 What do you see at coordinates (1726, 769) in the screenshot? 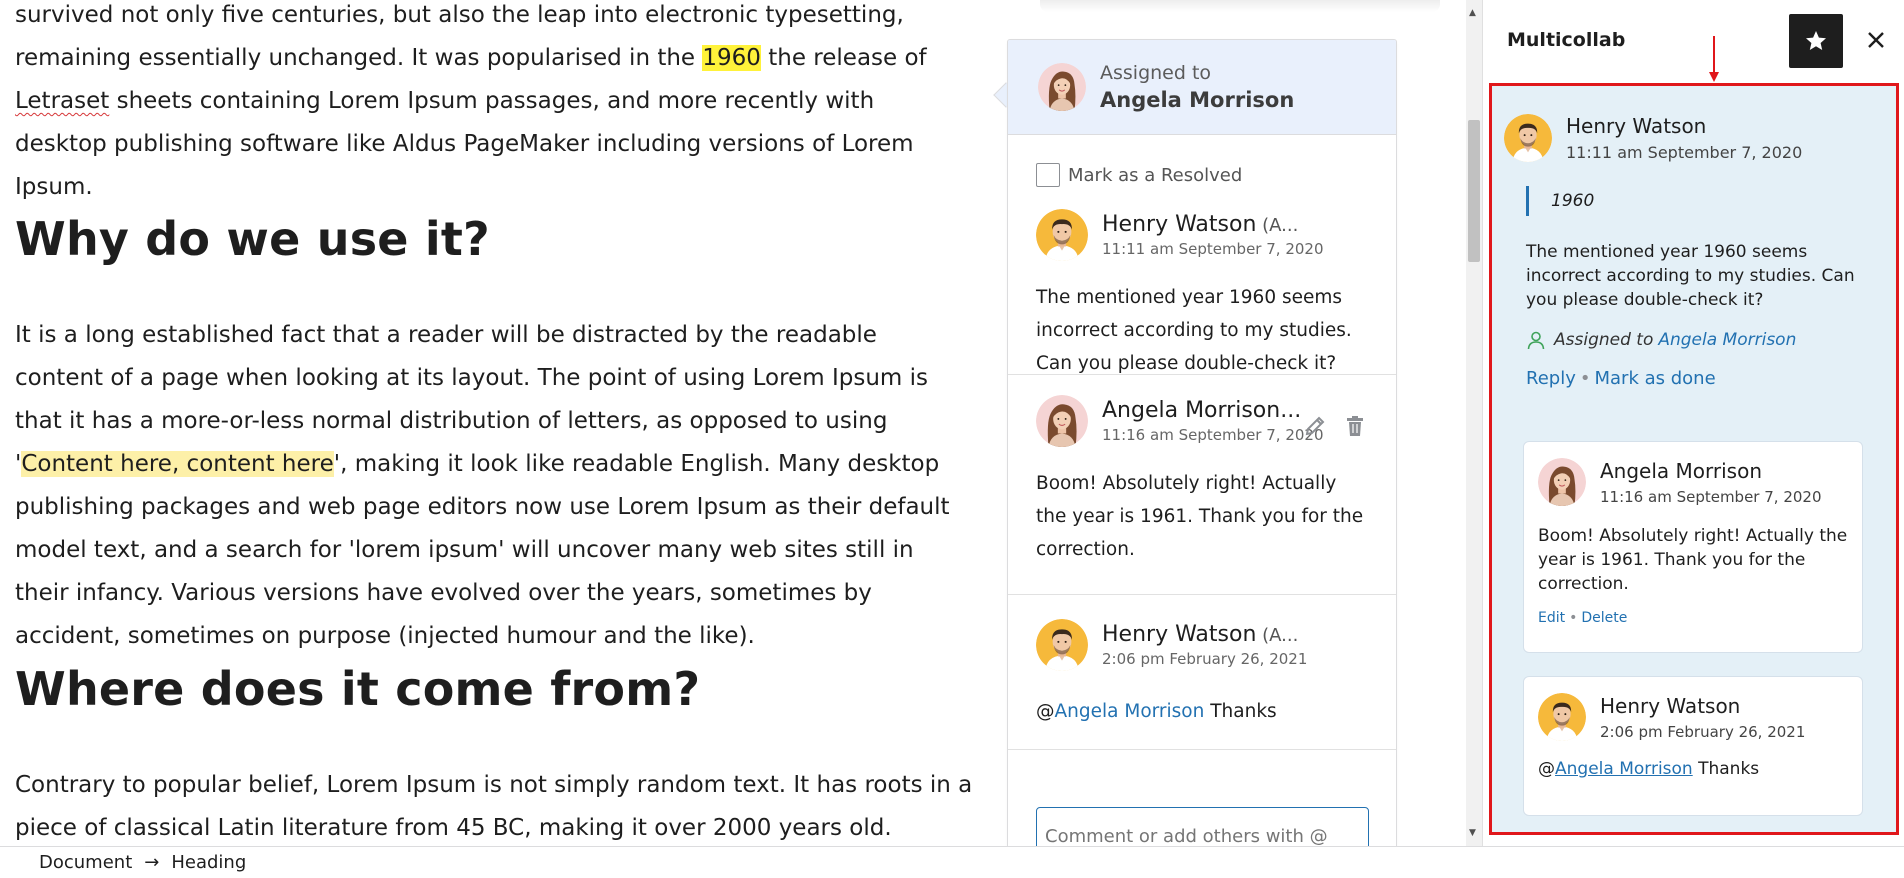
I see `reply-text-tail: Thanks` at bounding box center [1726, 769].